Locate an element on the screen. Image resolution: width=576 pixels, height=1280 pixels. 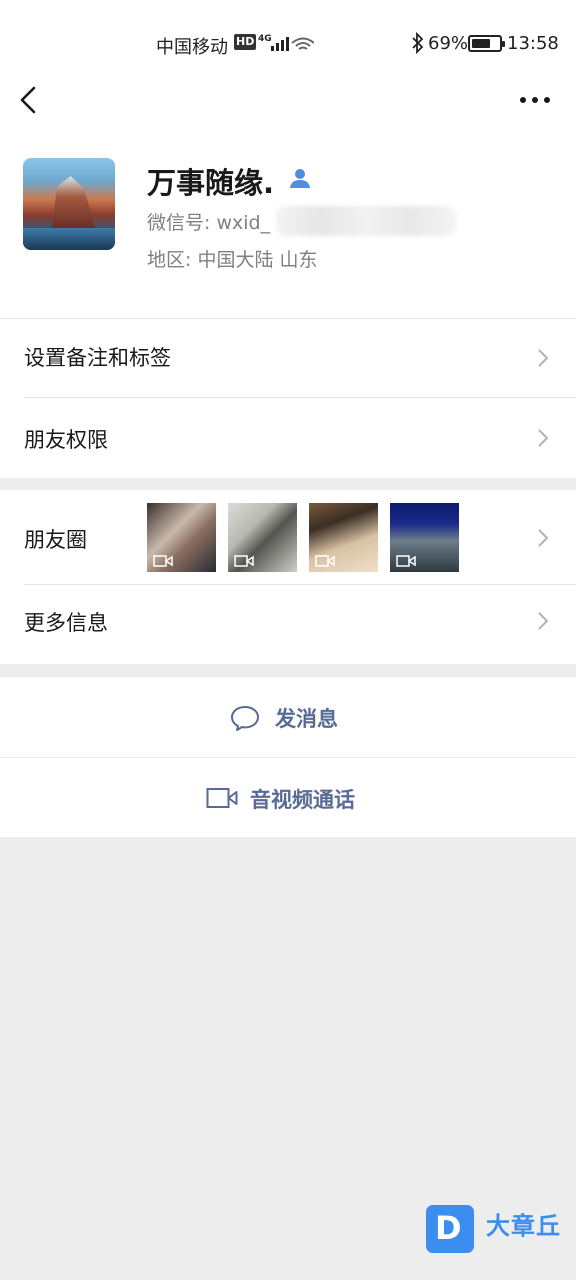
more-dots-icon is located at coordinates (535, 100).